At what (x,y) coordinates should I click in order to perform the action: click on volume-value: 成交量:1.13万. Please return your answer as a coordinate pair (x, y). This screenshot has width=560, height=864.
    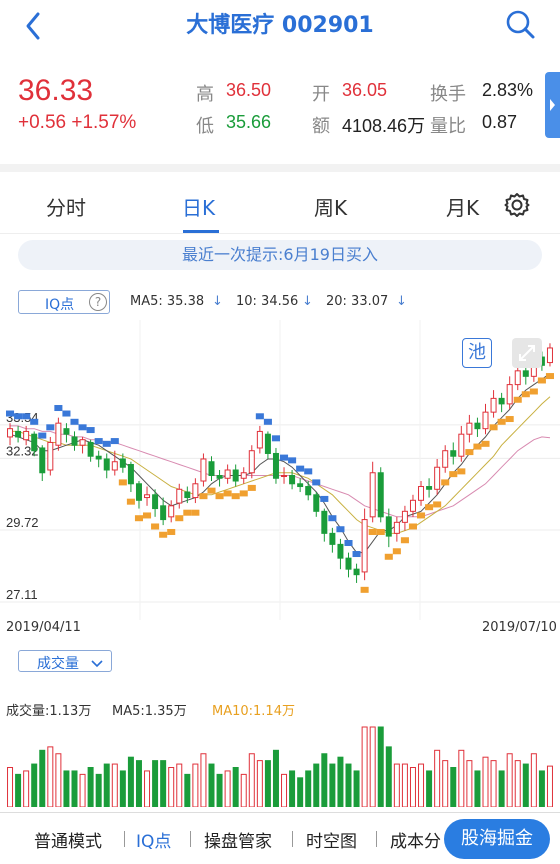
    Looking at the image, I should click on (49, 711).